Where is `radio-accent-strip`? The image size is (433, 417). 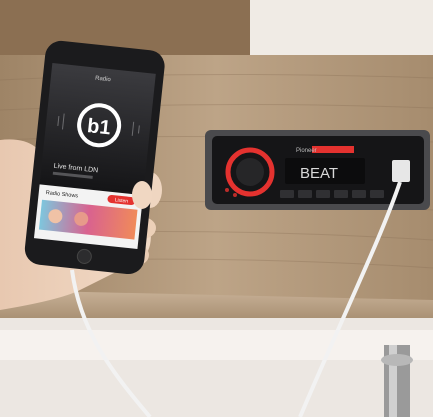
radio-accent-strip is located at coordinates (333, 149).